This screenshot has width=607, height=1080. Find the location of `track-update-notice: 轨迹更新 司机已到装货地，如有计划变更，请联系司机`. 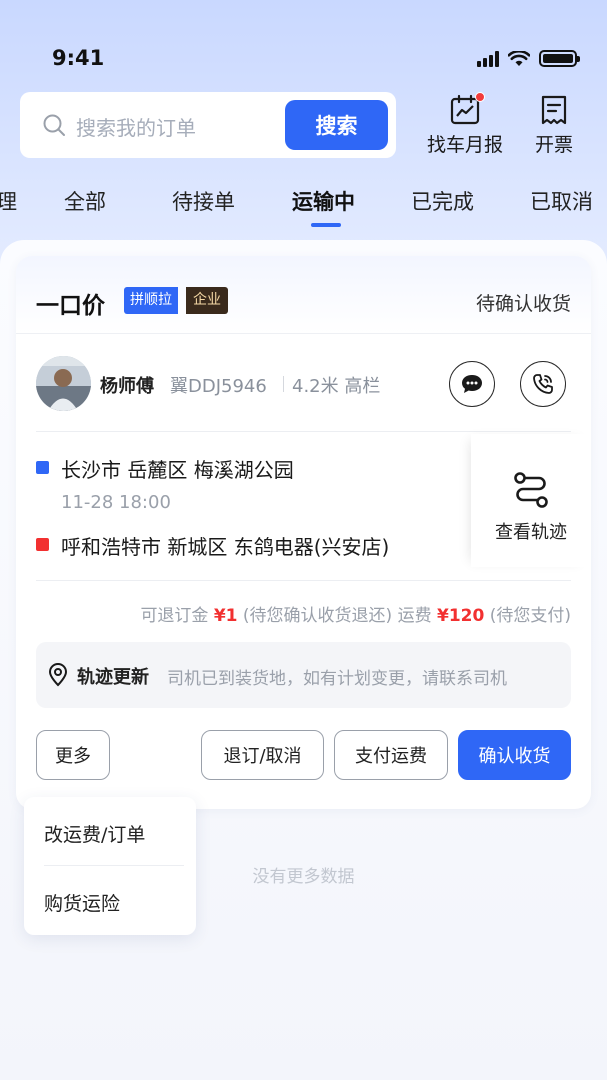

track-update-notice: 轨迹更新 司机已到装货地，如有计划变更，请联系司机 is located at coordinates (303, 675).